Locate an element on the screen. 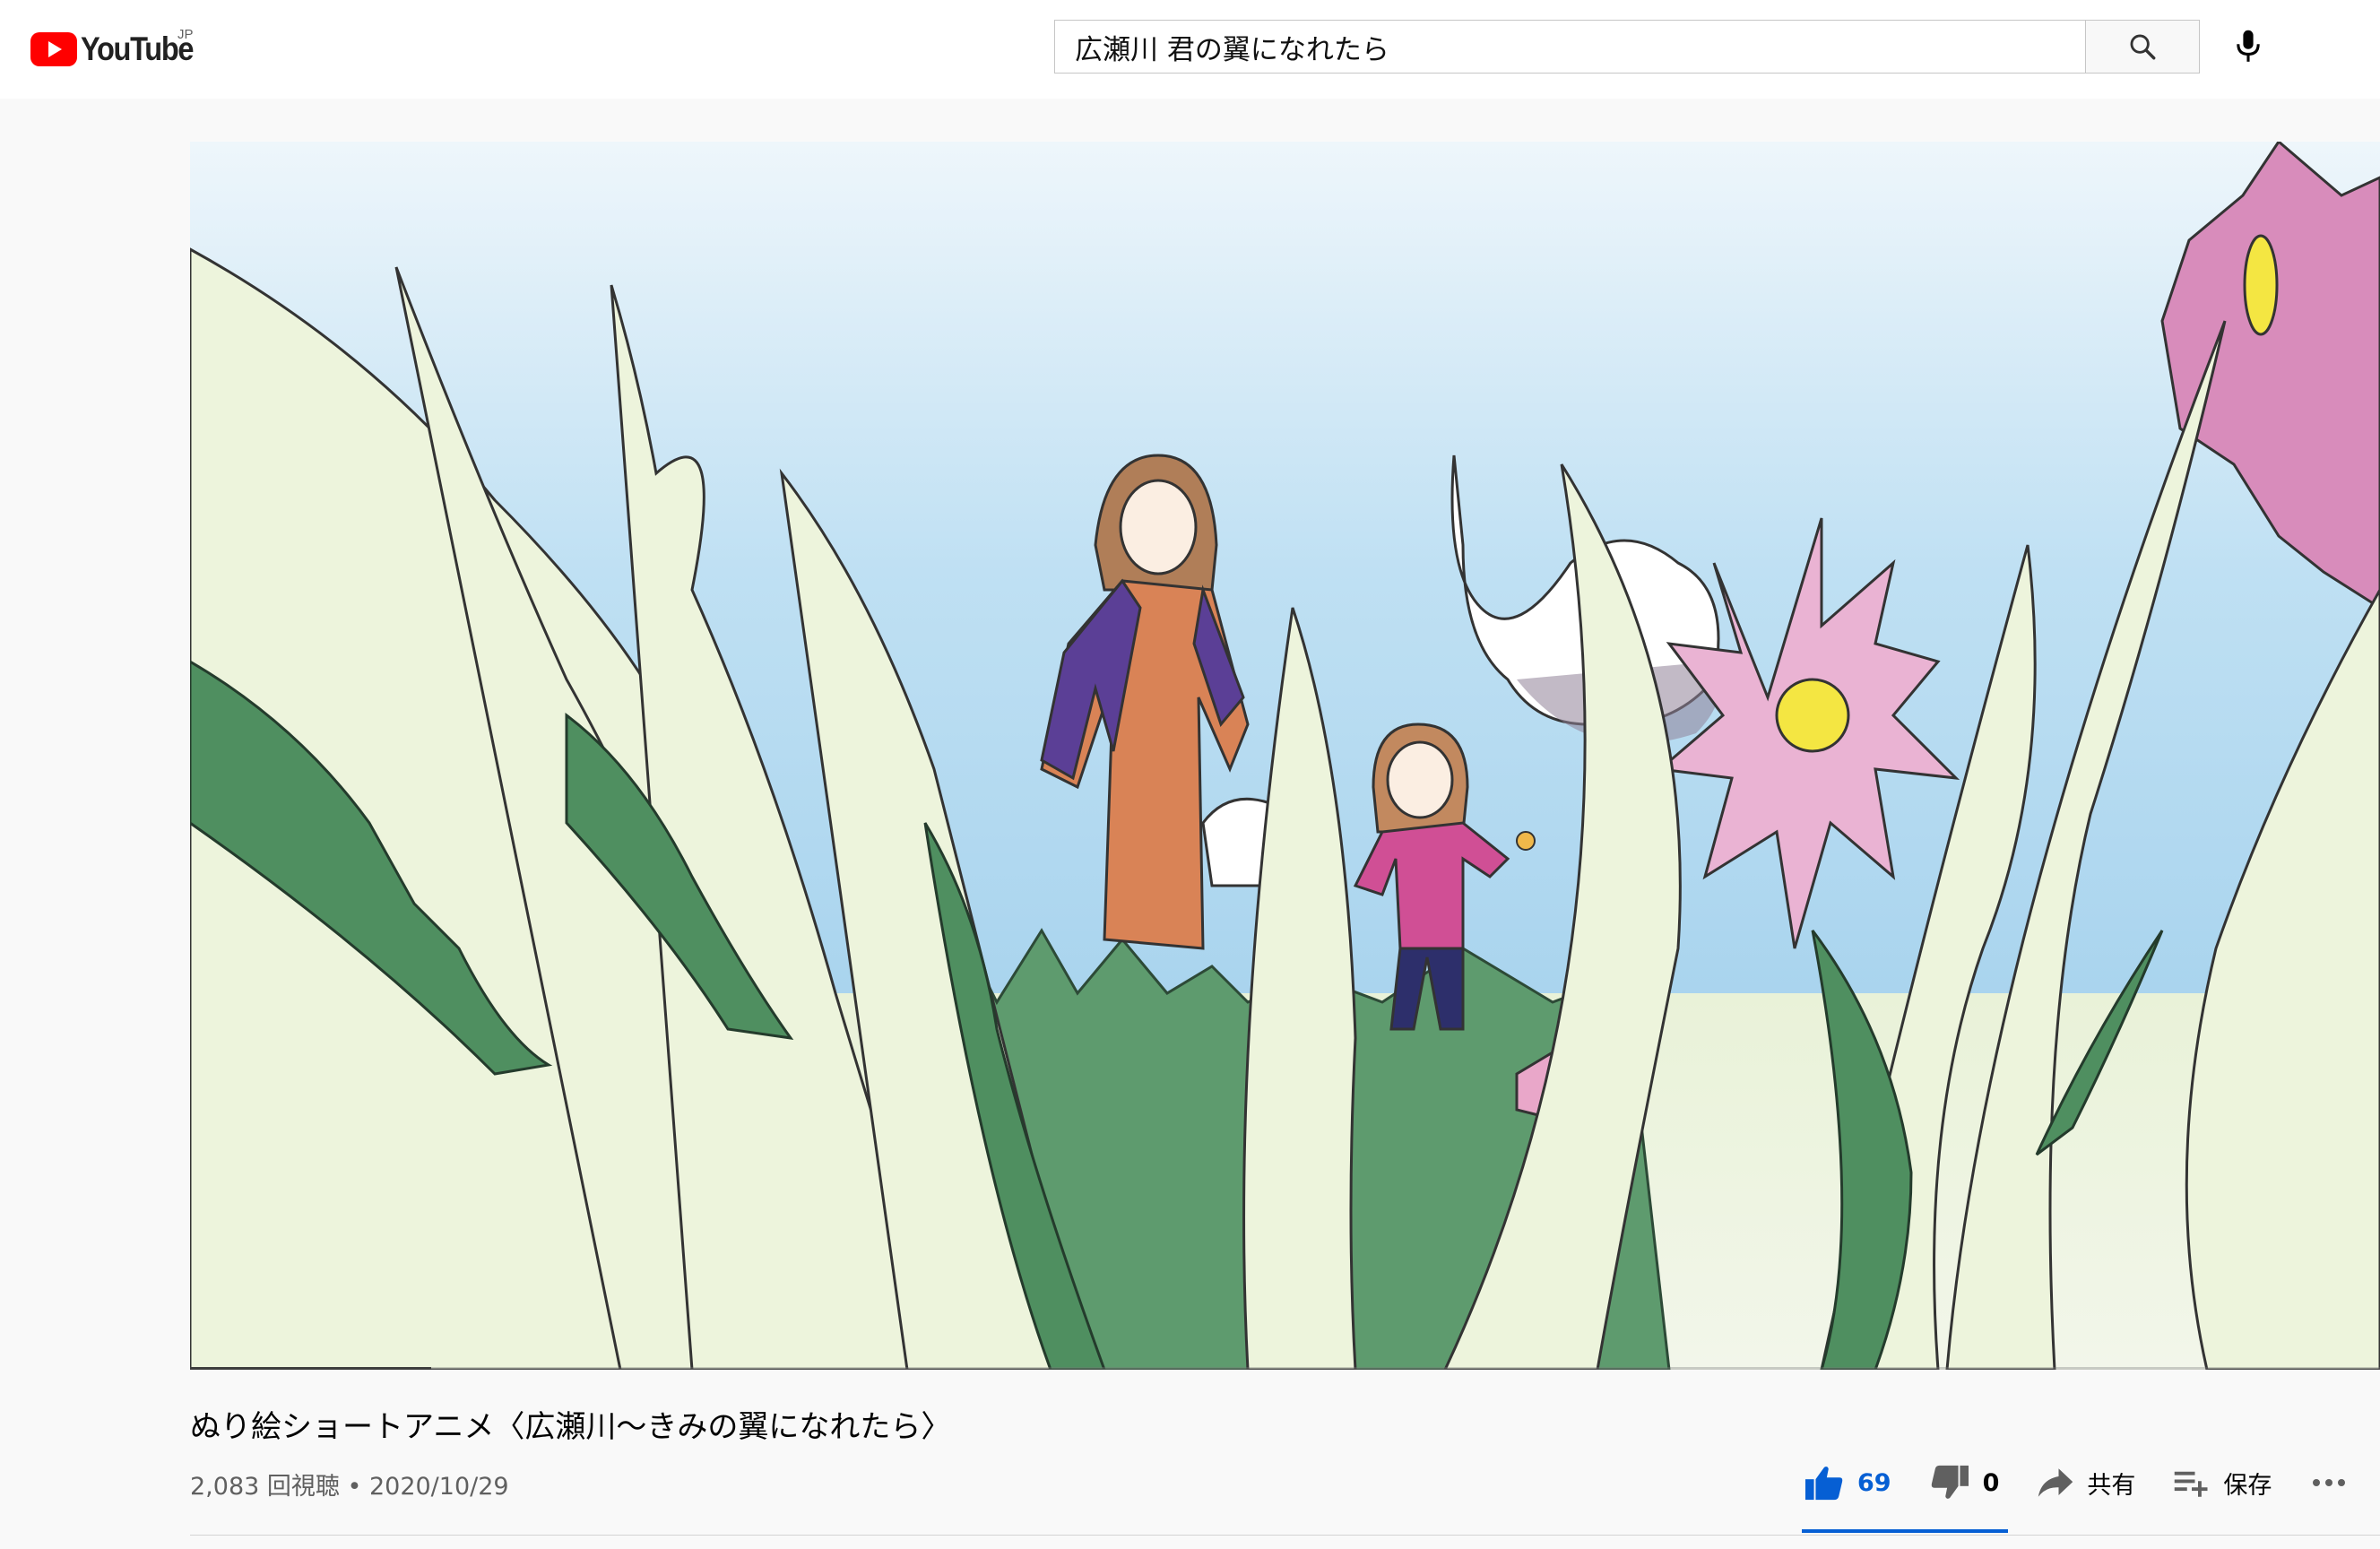 Image resolution: width=2380 pixels, height=1549 pixels. search-icon is located at coordinates (2143, 47).